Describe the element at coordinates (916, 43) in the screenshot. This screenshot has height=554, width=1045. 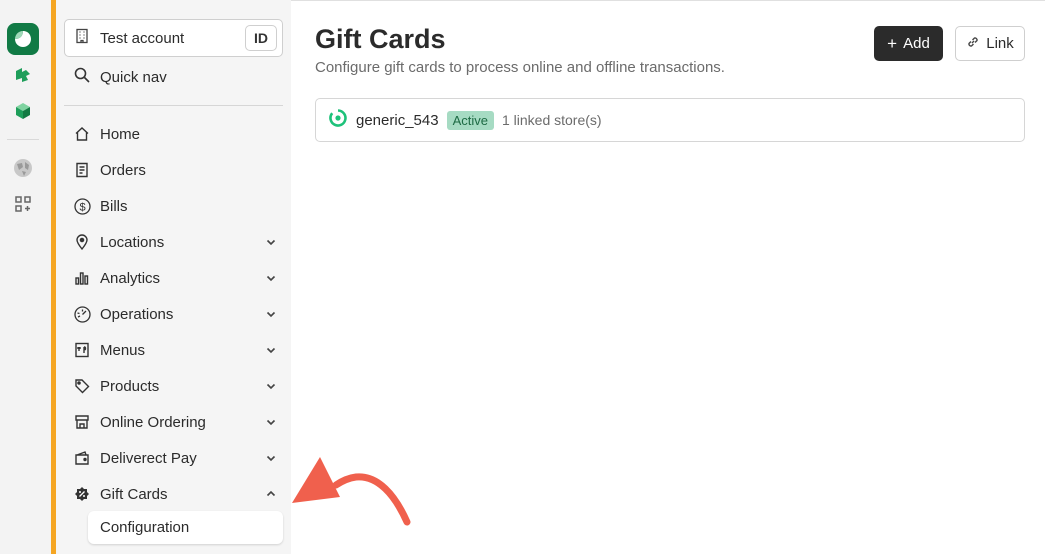
I see `add-button-label: Add` at that location.